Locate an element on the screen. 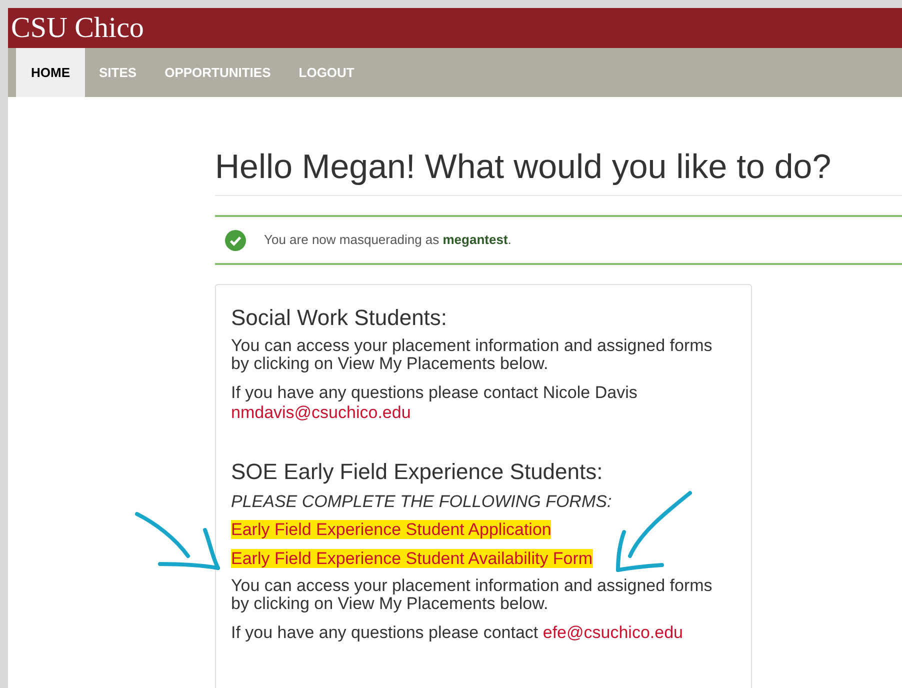 This screenshot has height=688, width=902. section-title: SOE Early Field Experience Students: is located at coordinates (417, 472).